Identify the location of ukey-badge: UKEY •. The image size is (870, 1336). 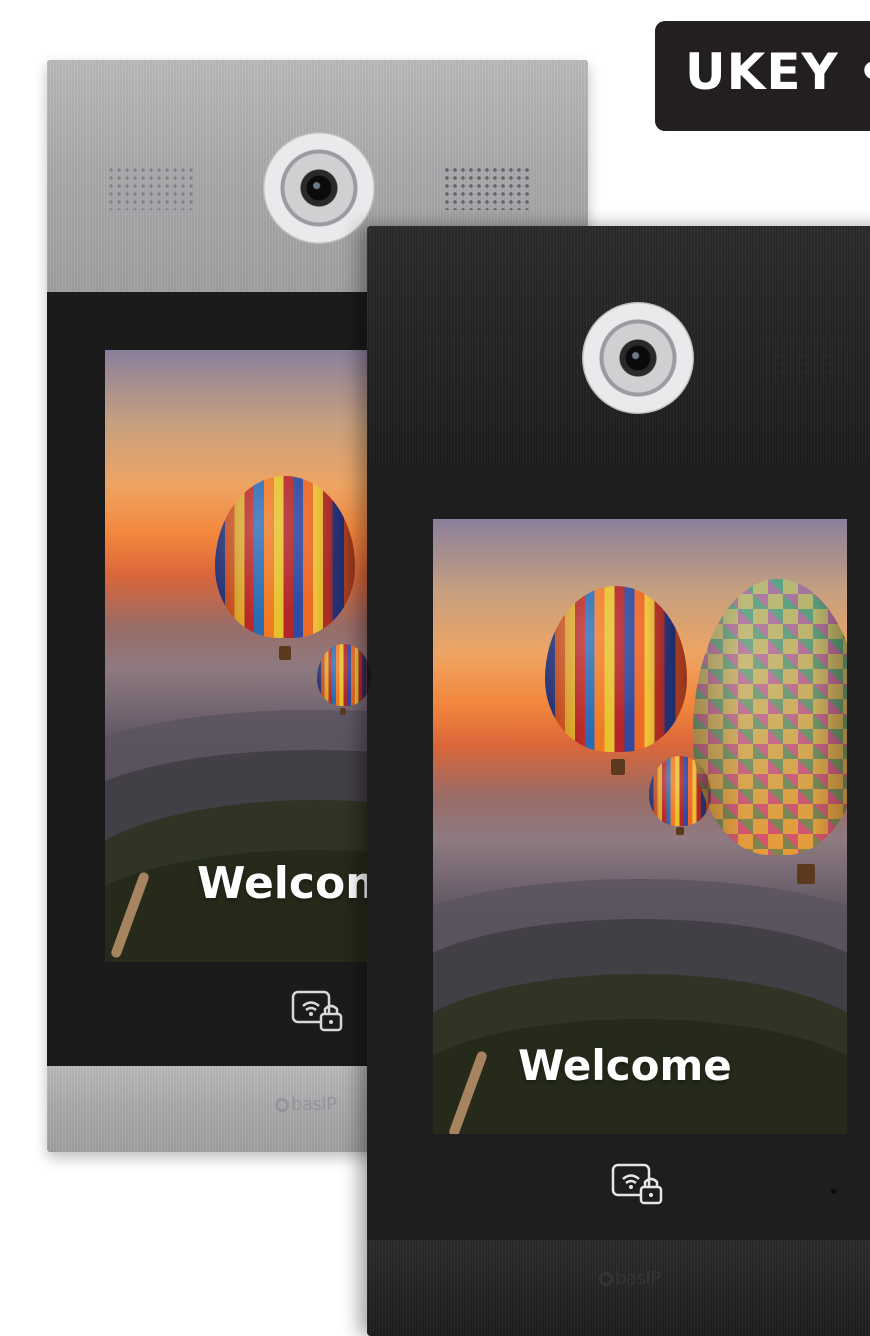
(762, 76).